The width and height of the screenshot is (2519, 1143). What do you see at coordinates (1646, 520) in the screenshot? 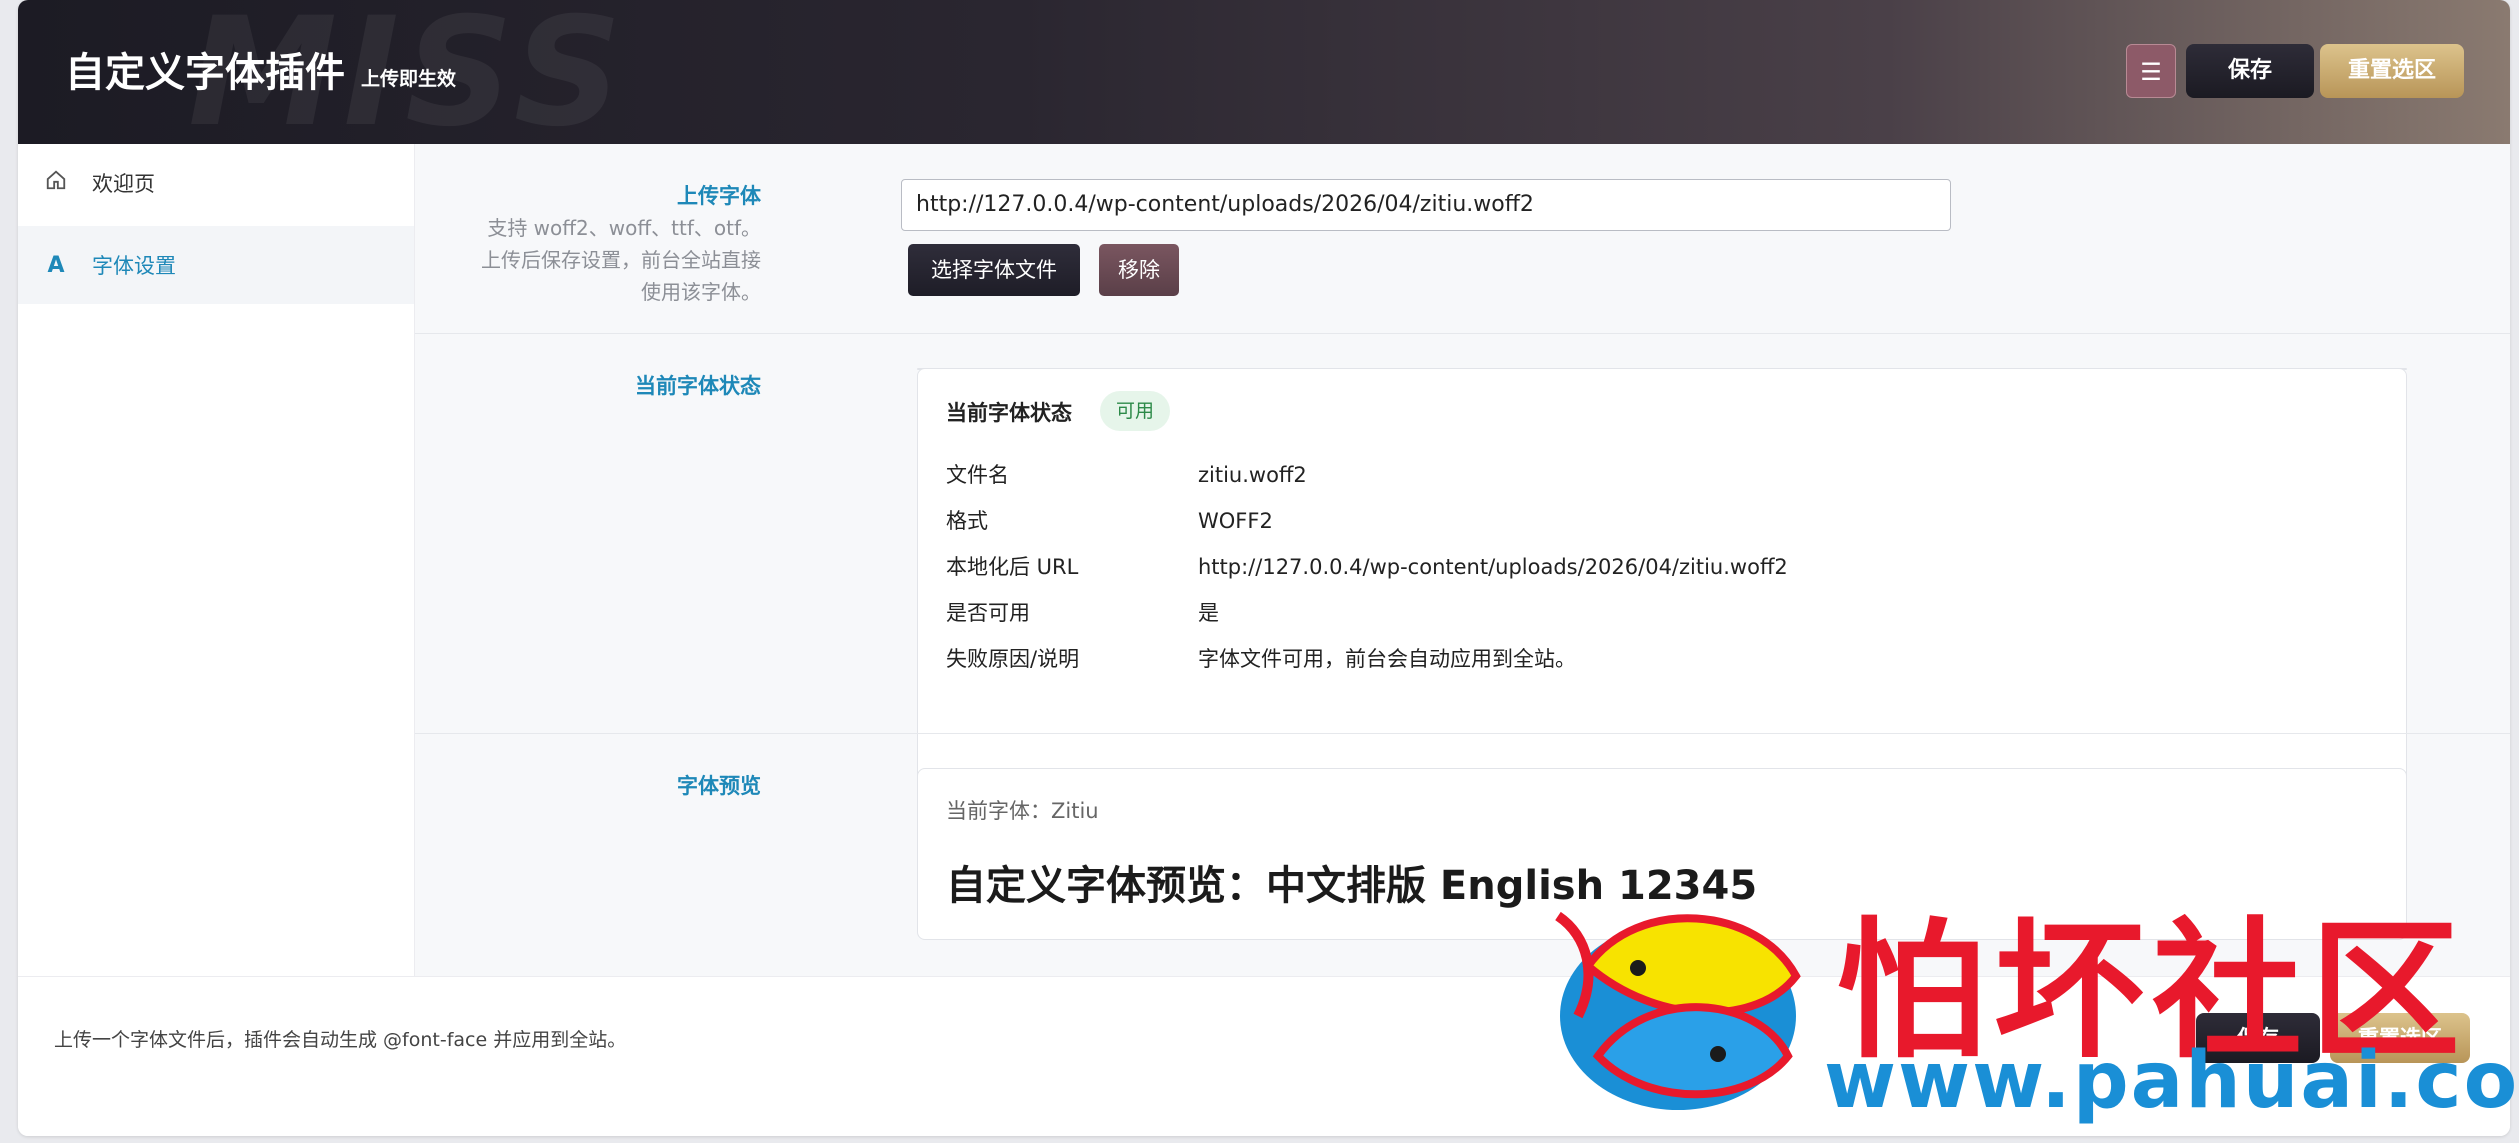
I see `status-row: 格式 WOFF2` at bounding box center [1646, 520].